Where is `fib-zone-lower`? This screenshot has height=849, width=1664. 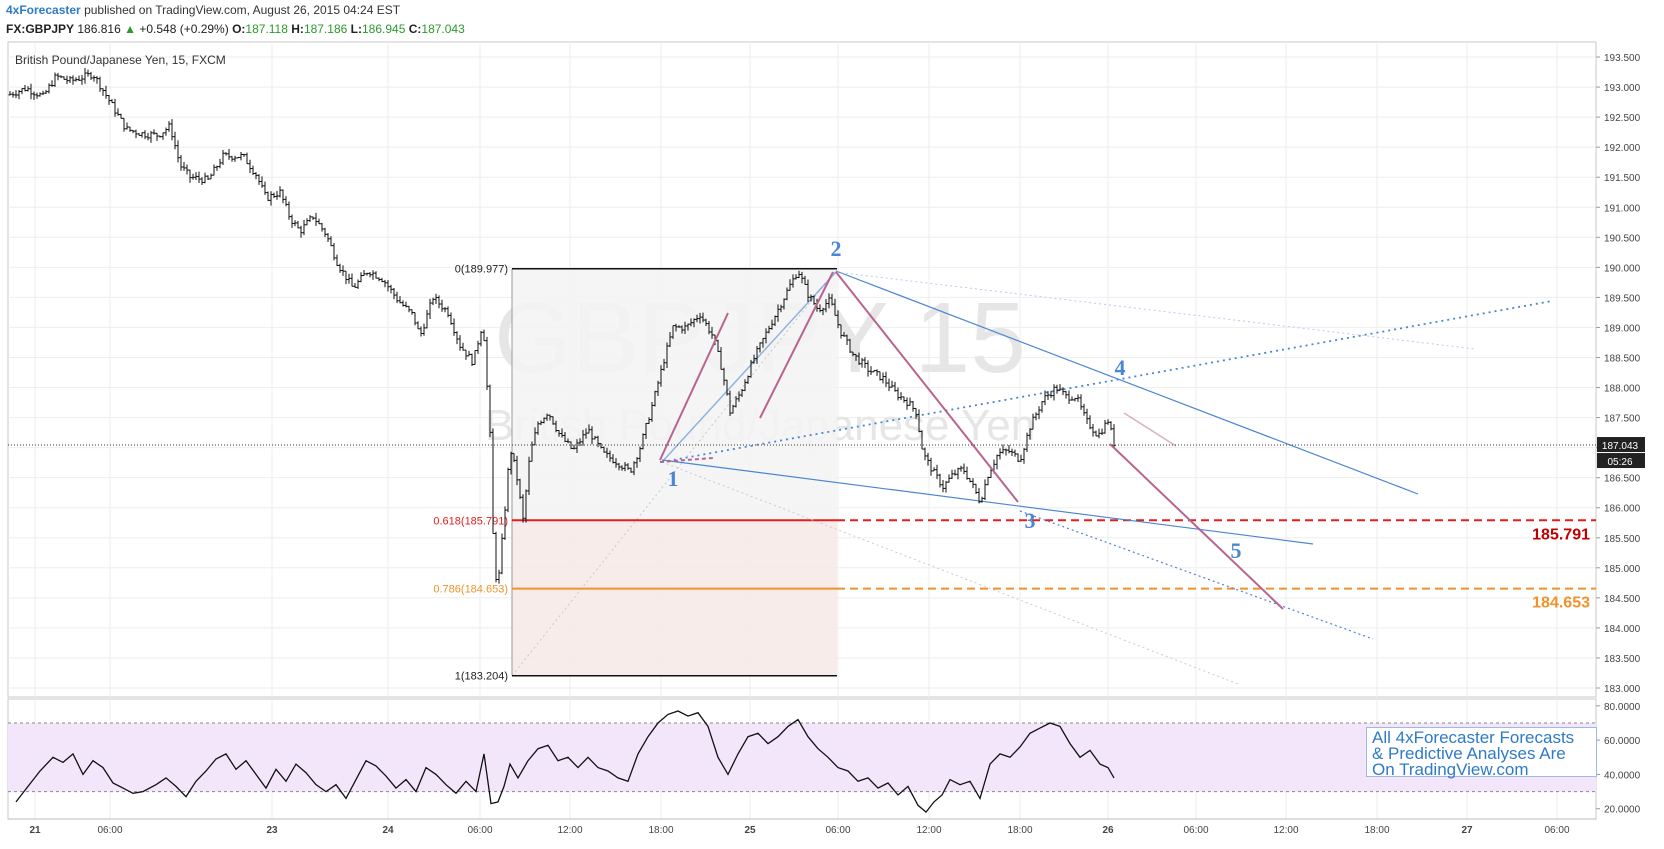 fib-zone-lower is located at coordinates (674, 598).